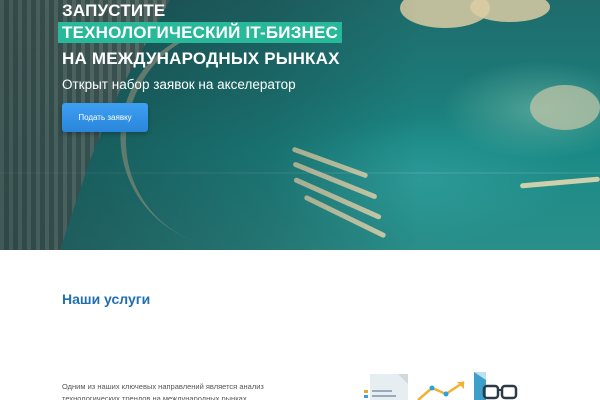 This screenshot has height=400, width=600. What do you see at coordinates (179, 84) in the screenshot?
I see `hero-subtitle: Открыт набор заявок на акселератор` at bounding box center [179, 84].